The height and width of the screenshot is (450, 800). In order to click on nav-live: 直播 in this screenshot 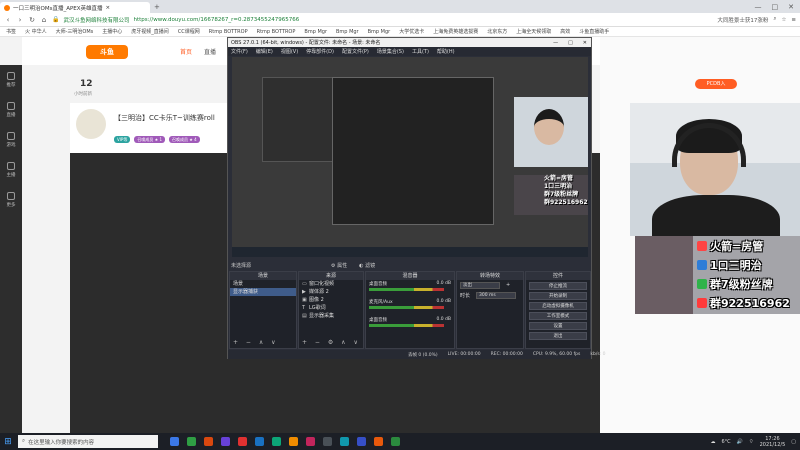, I will do `click(210, 51)`.